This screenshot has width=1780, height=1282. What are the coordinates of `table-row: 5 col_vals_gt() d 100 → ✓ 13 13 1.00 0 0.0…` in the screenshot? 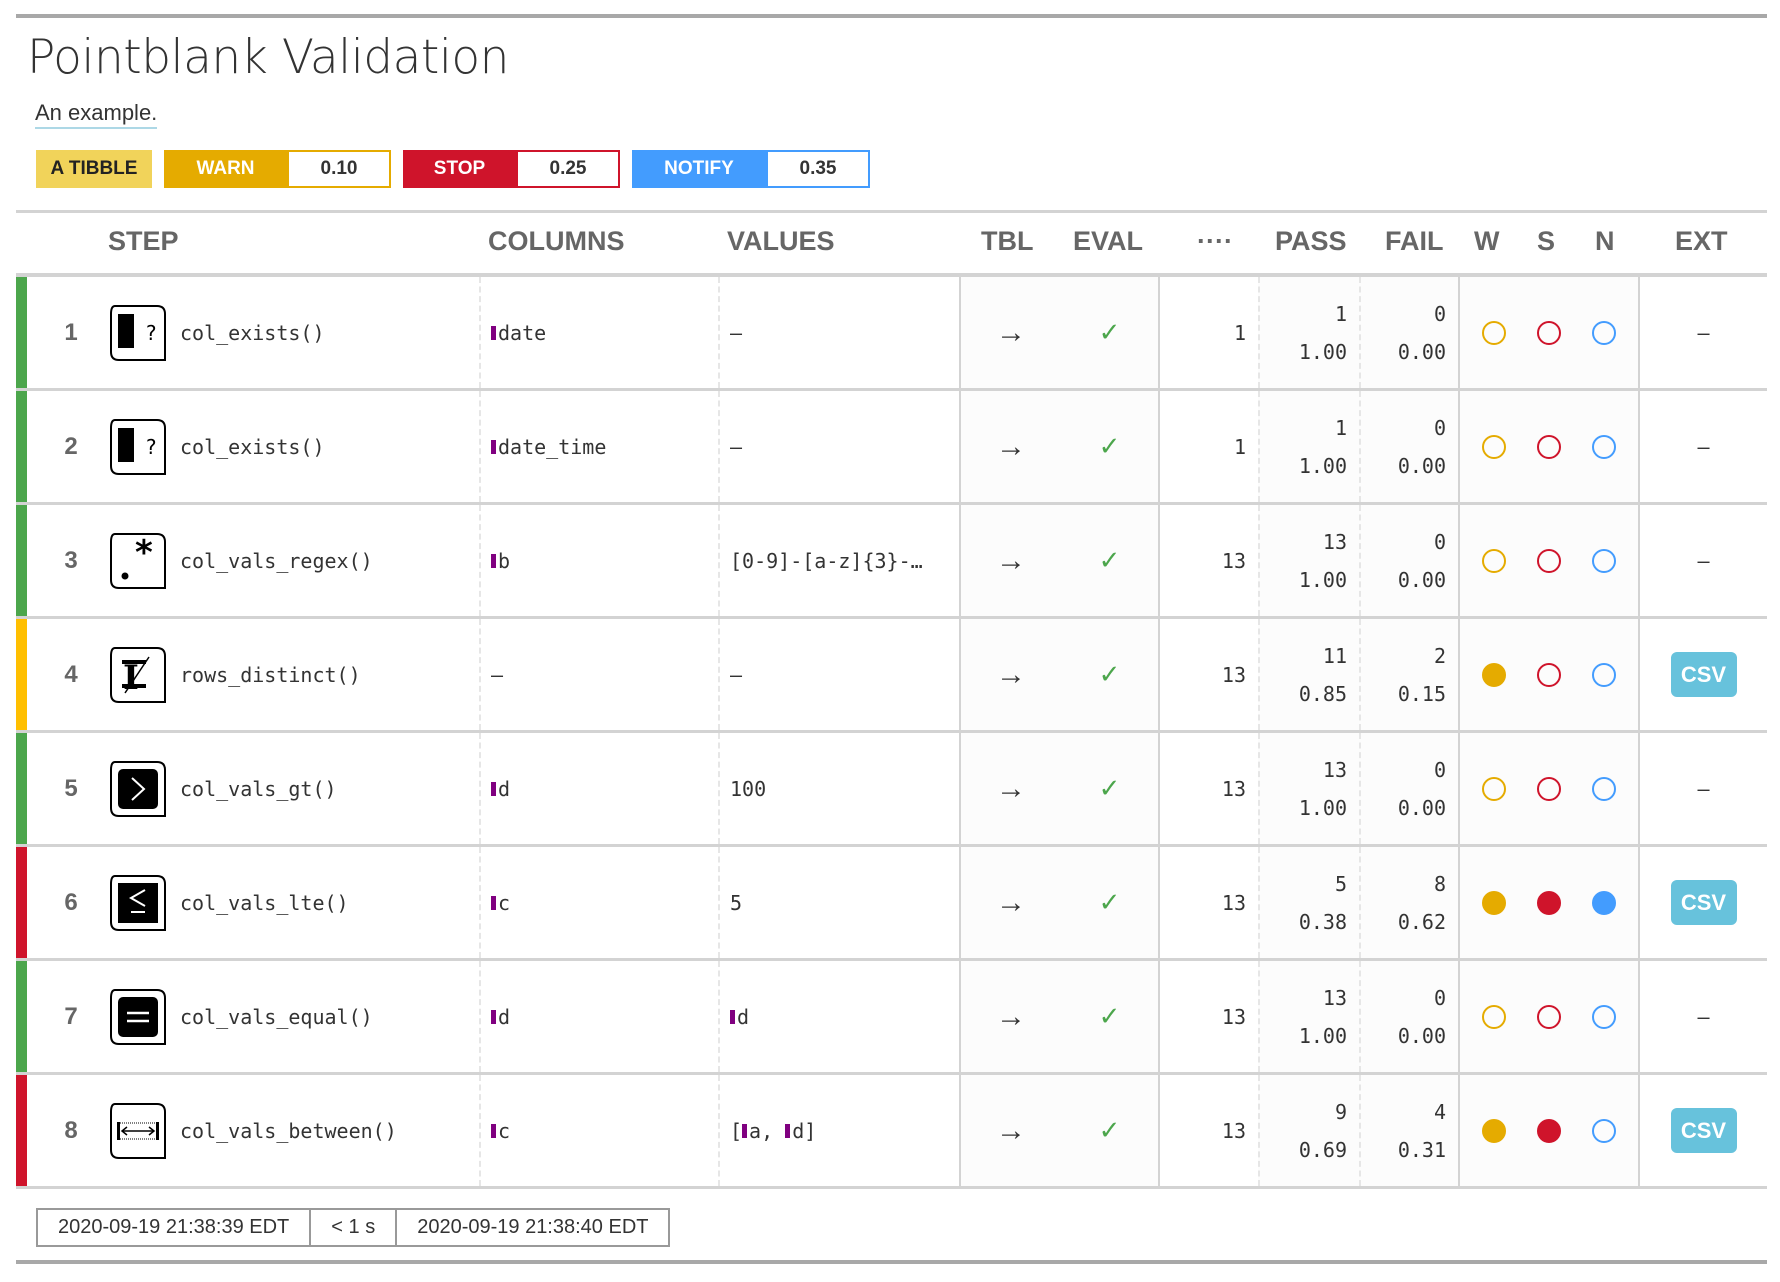 It's located at (891, 790).